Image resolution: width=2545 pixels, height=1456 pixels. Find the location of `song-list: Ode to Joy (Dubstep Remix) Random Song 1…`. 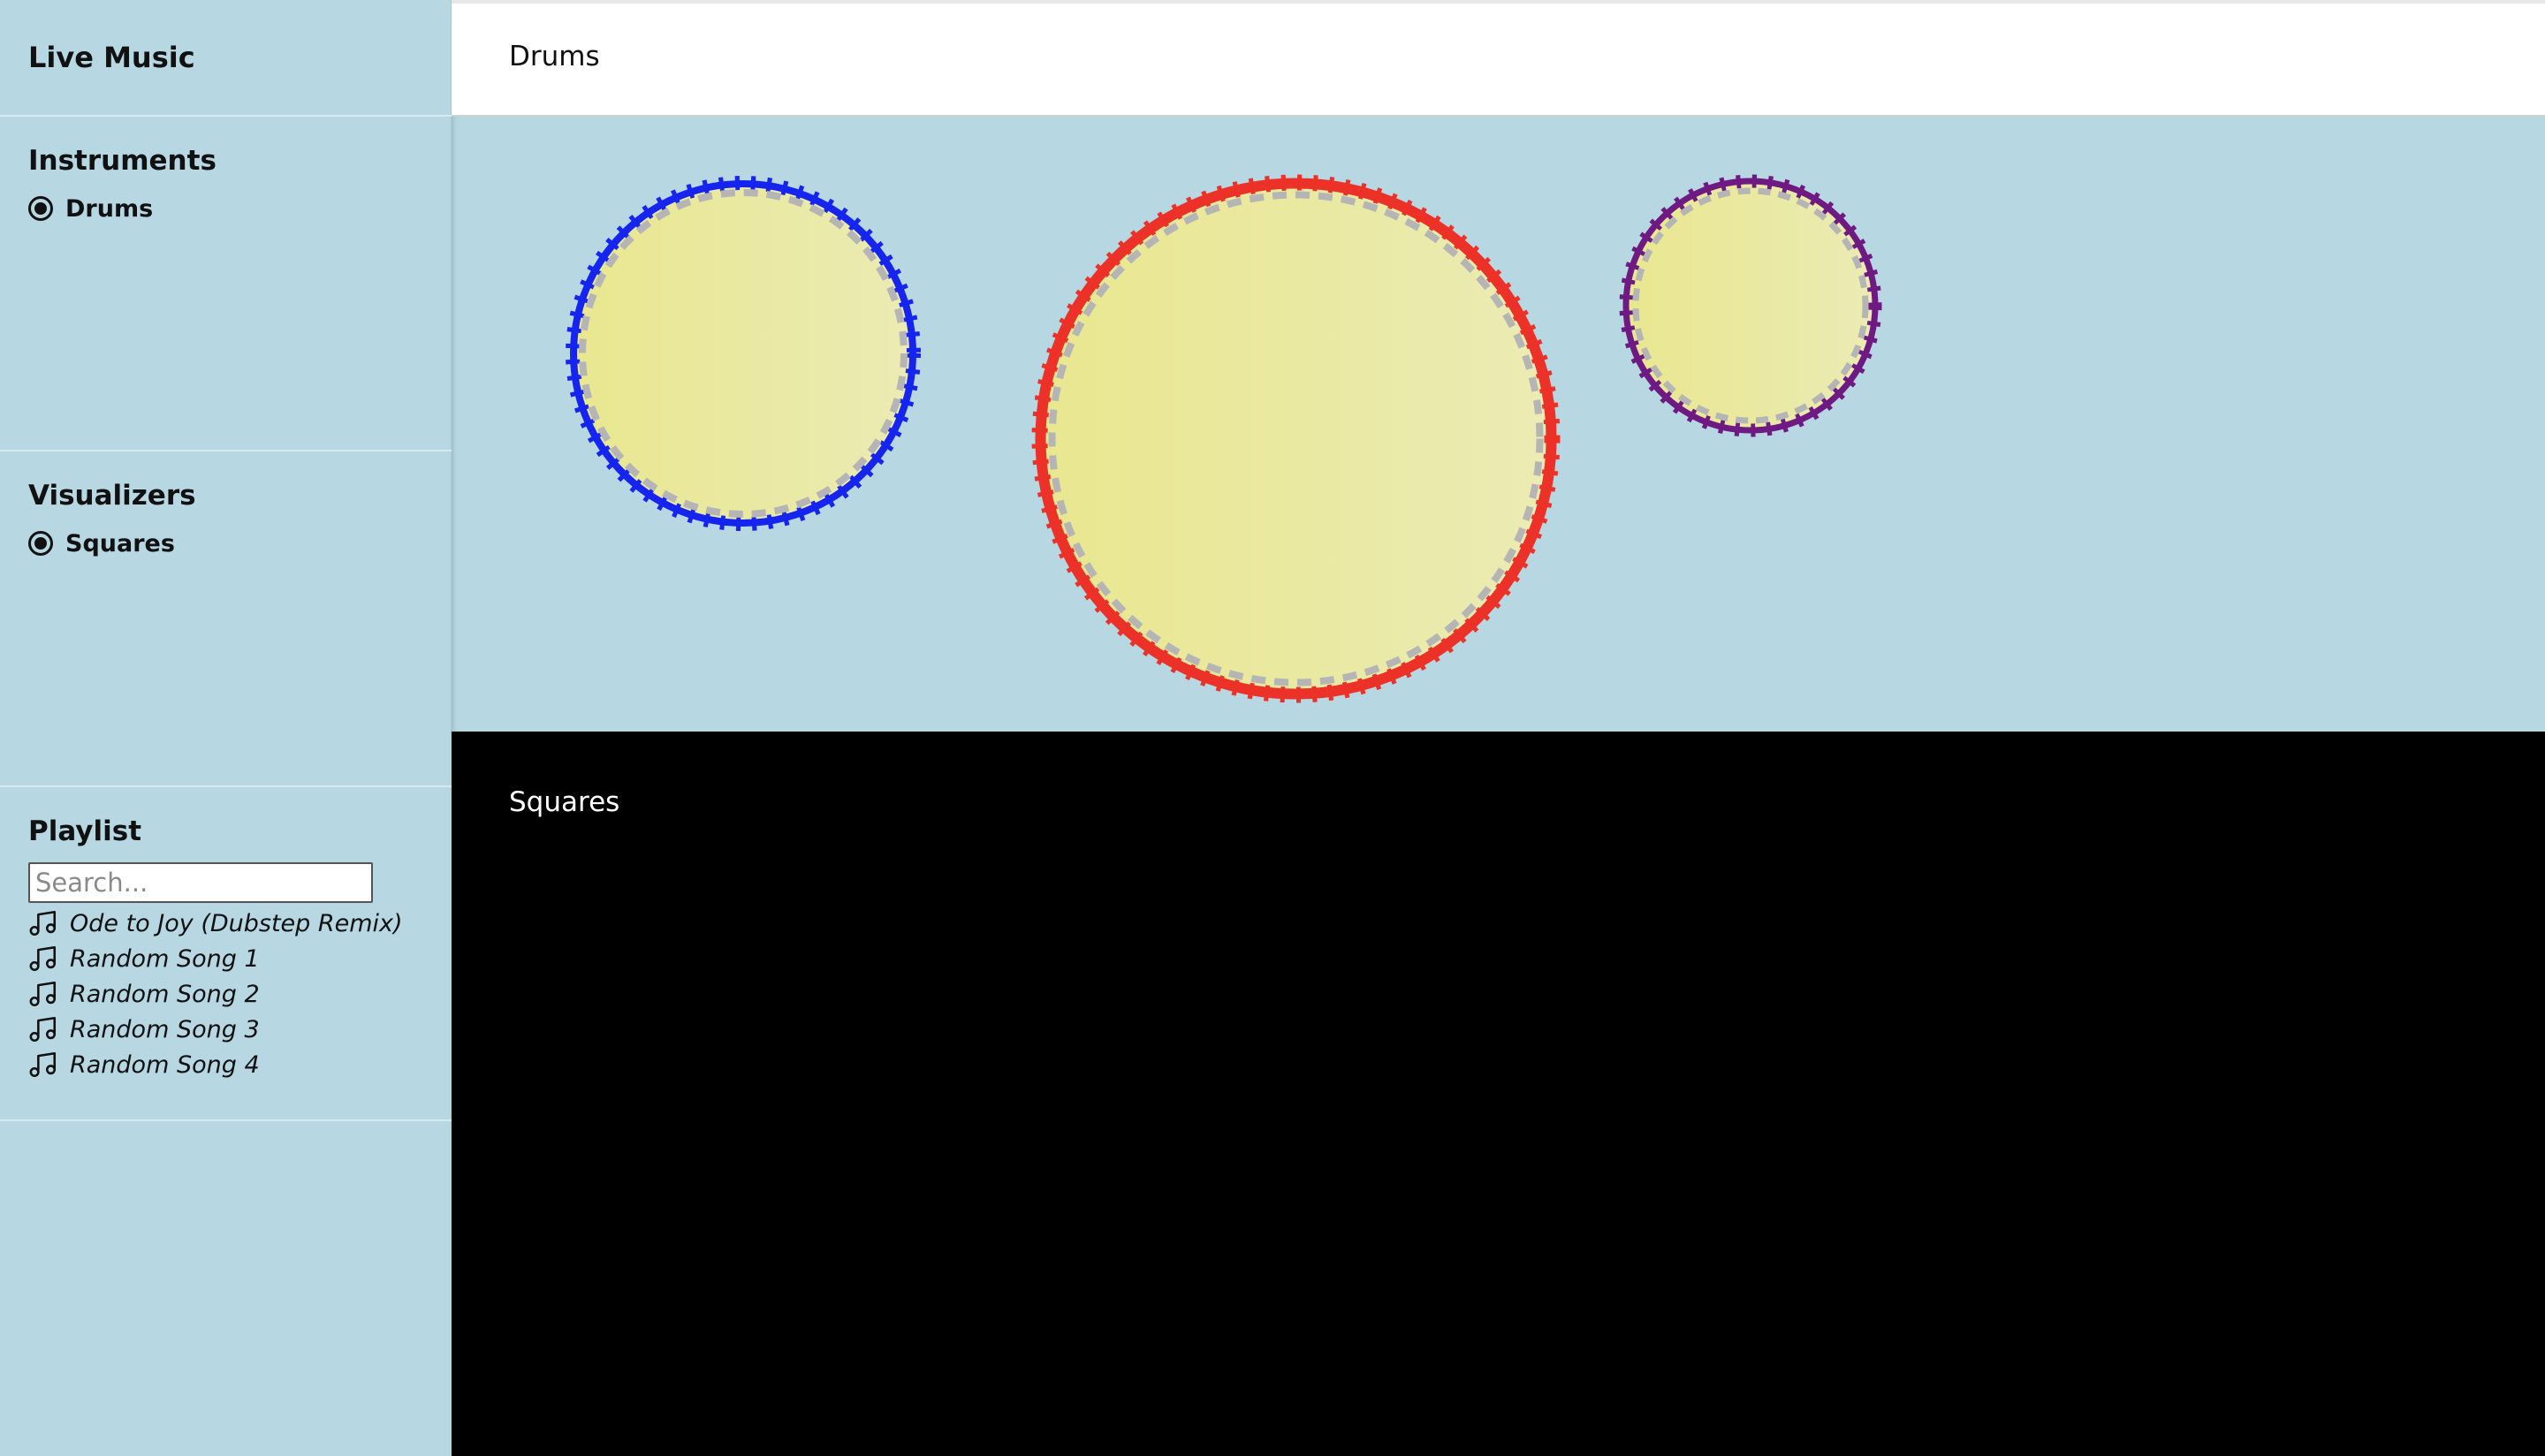

song-list: Ode to Joy (Dubstep Remix) Random Song 1… is located at coordinates (215, 994).